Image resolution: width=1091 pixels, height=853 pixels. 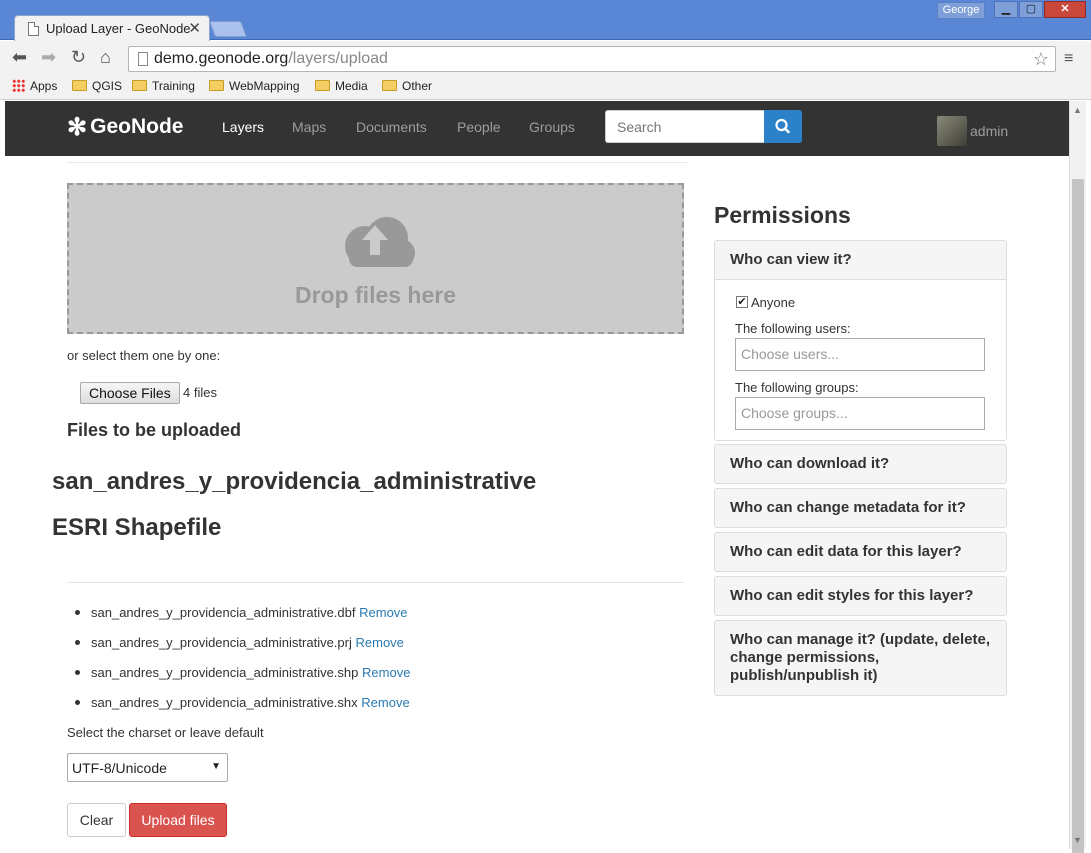 I want to click on anyone-label: Anyone, so click(x=773, y=302).